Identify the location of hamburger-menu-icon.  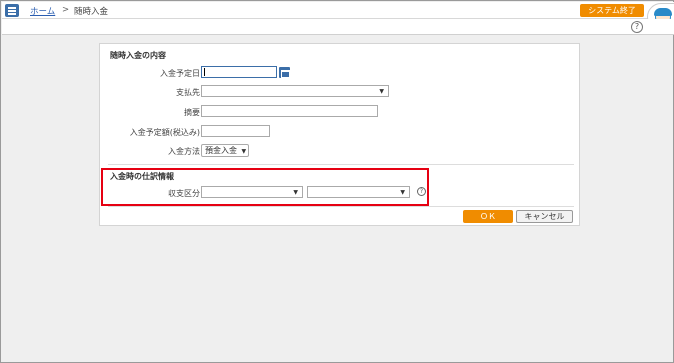
(12, 10).